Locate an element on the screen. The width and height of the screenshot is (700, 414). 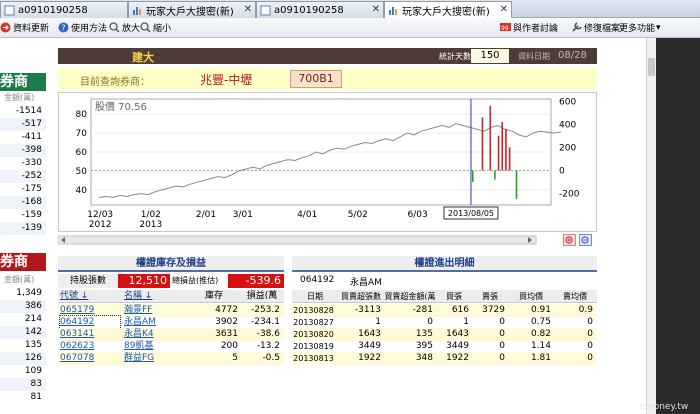
table-cell: 1.81 is located at coordinates (540, 358).